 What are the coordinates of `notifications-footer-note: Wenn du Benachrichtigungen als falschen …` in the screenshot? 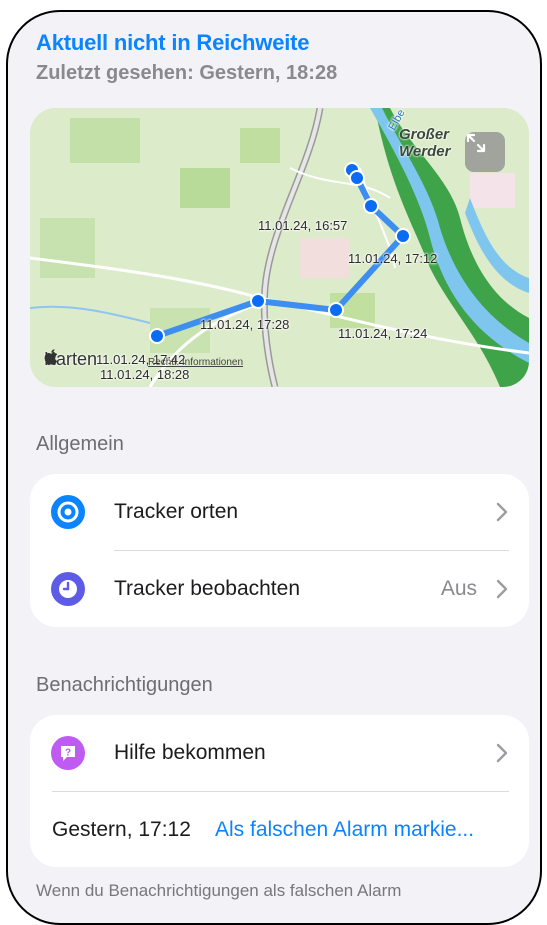 It's located at (219, 890).